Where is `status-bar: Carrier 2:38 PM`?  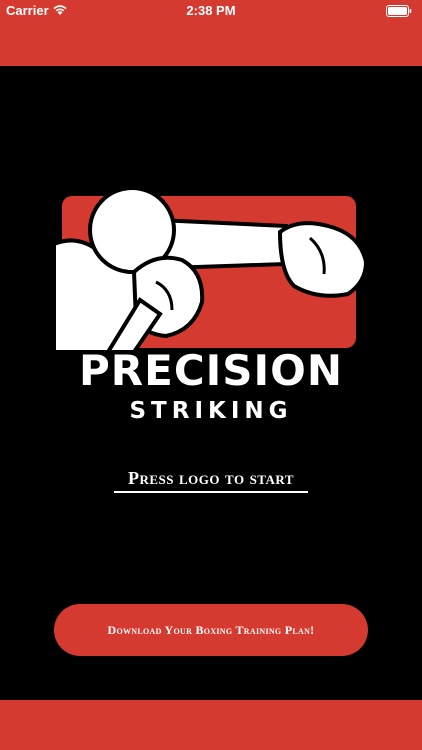 status-bar: Carrier 2:38 PM is located at coordinates (211, 11).